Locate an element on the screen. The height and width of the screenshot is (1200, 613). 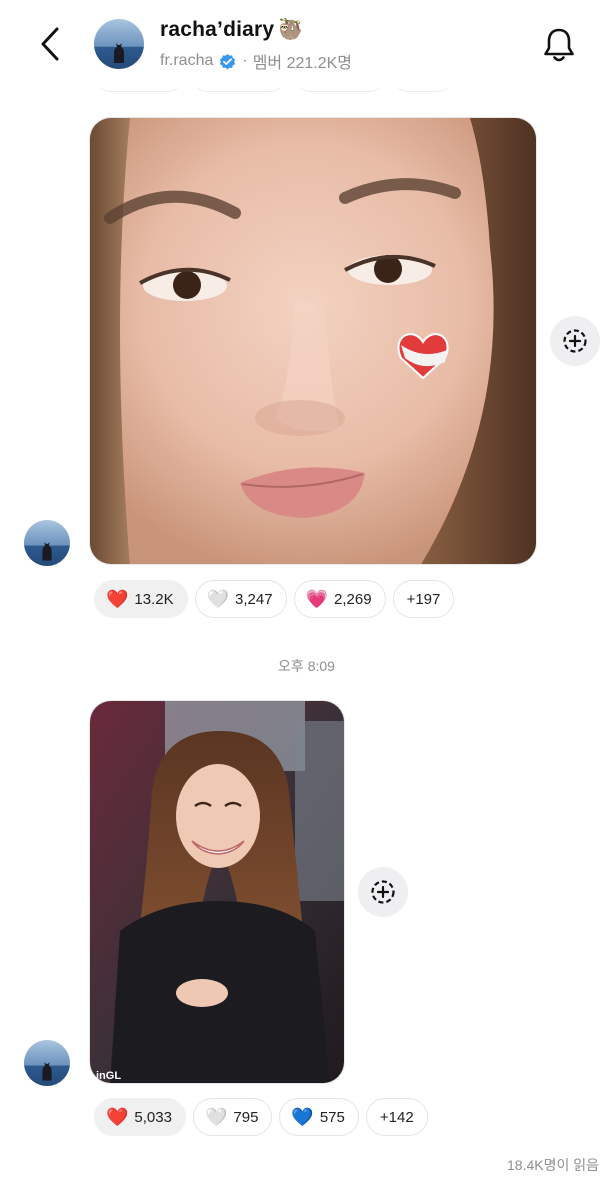
more-reactions-count: +197 is located at coordinates (423, 599).